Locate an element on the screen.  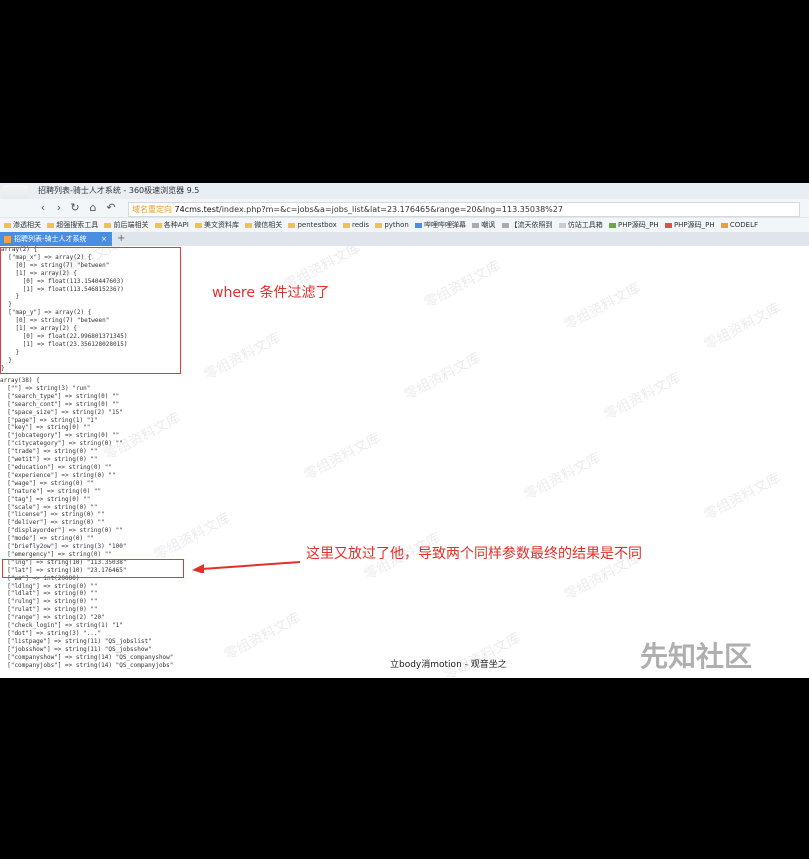
bookmark-item: 渗透相关 is located at coordinates (22, 225).